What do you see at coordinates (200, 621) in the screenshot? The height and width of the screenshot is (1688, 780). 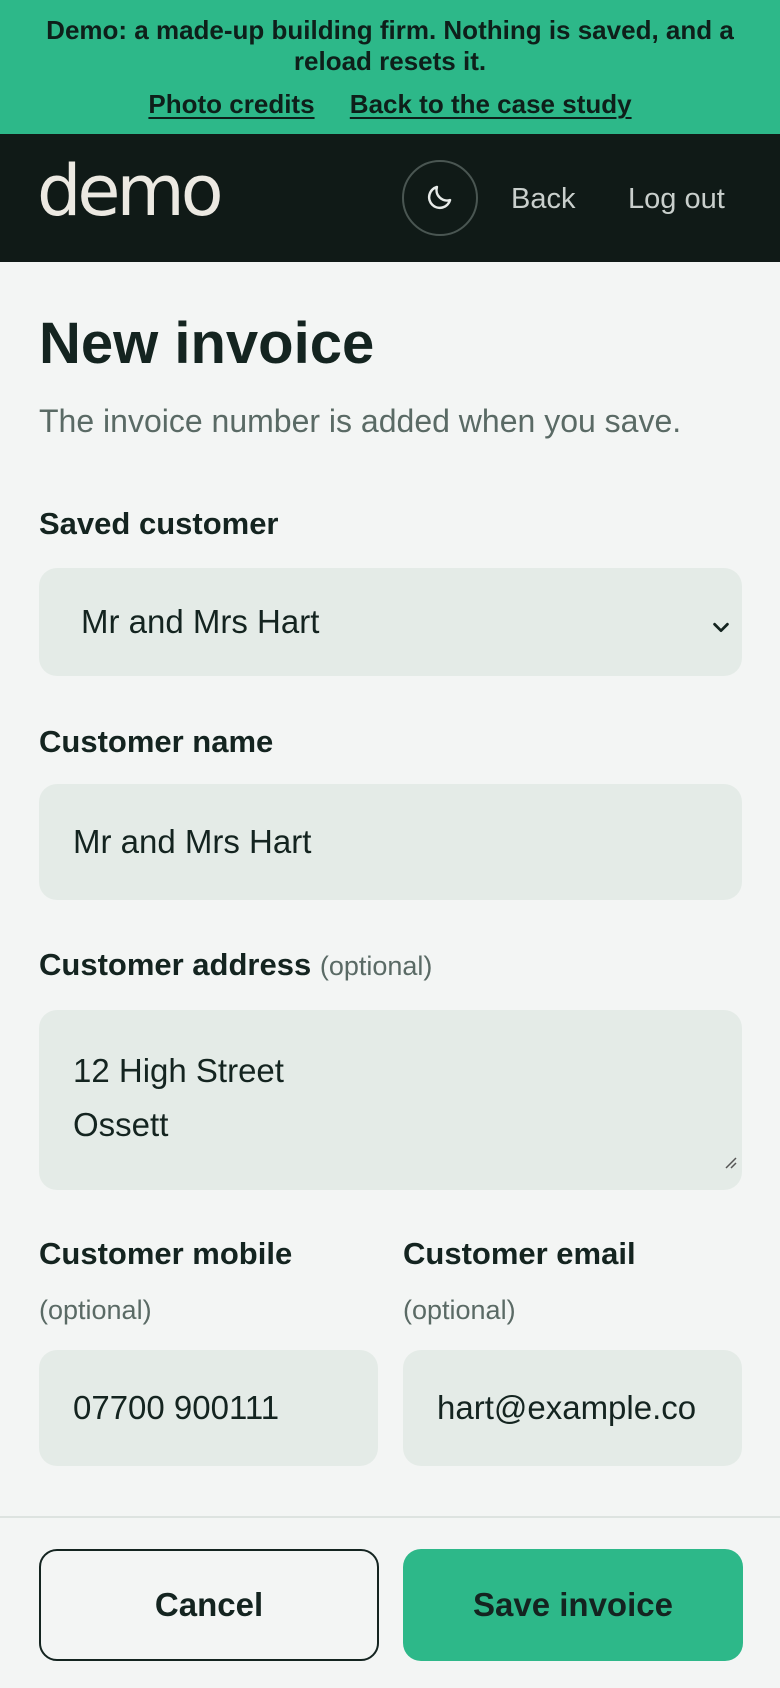 I see `saved-customer-value: Mr and Mrs Hart` at bounding box center [200, 621].